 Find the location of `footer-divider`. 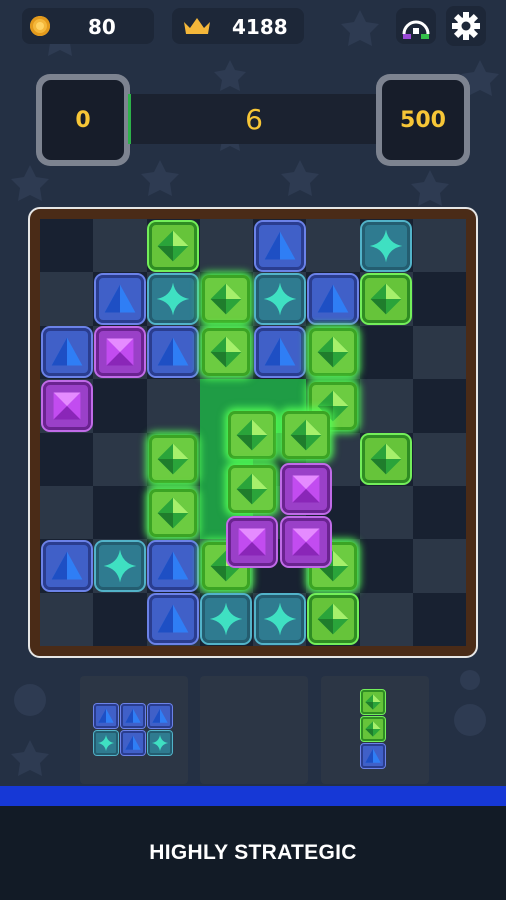

footer-divider is located at coordinates (253, 796).